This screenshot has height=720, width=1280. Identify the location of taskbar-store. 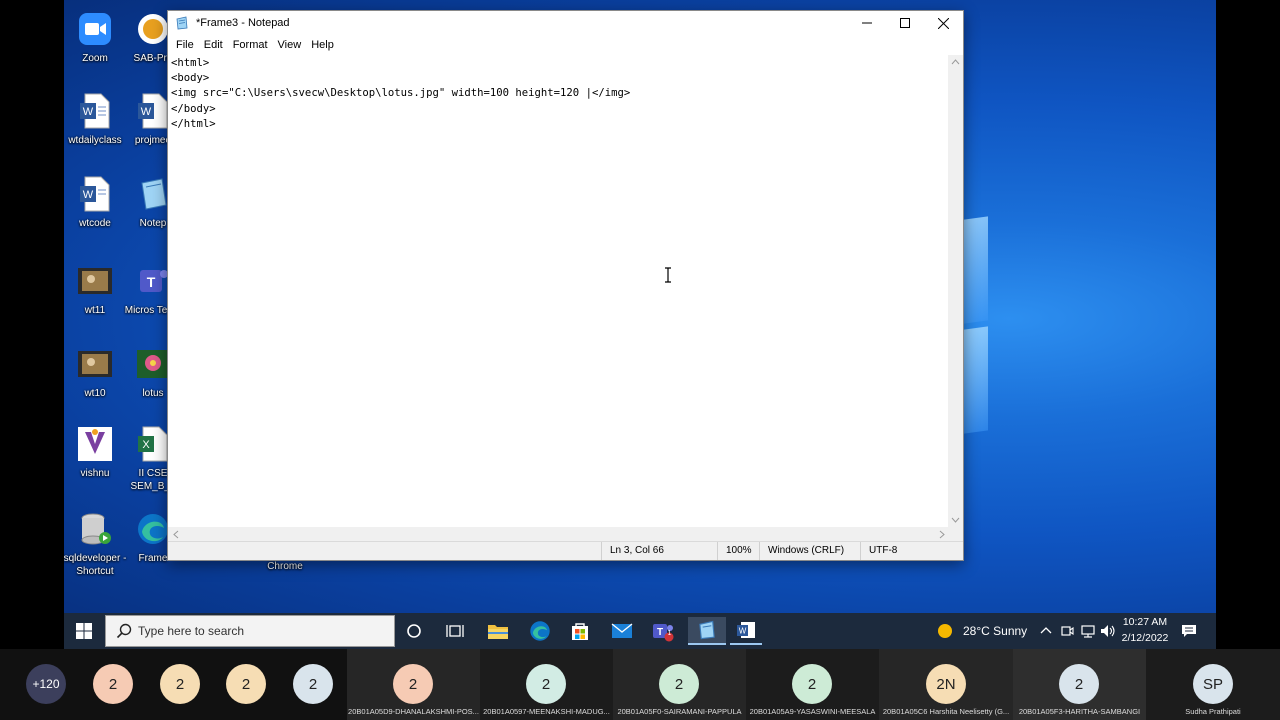
(580, 631).